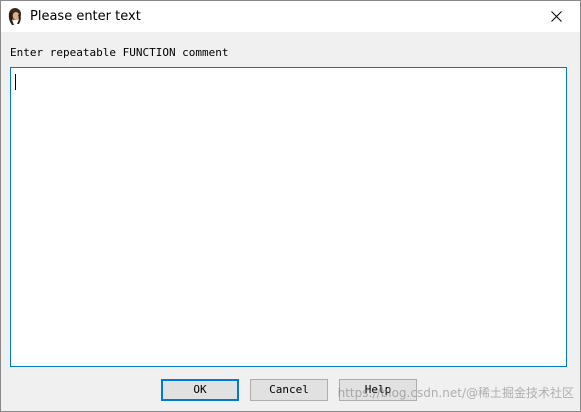 This screenshot has width=581, height=412. Describe the element at coordinates (119, 52) in the screenshot. I see `prompt-label: Enter repeatable FUNCTION comment` at that location.